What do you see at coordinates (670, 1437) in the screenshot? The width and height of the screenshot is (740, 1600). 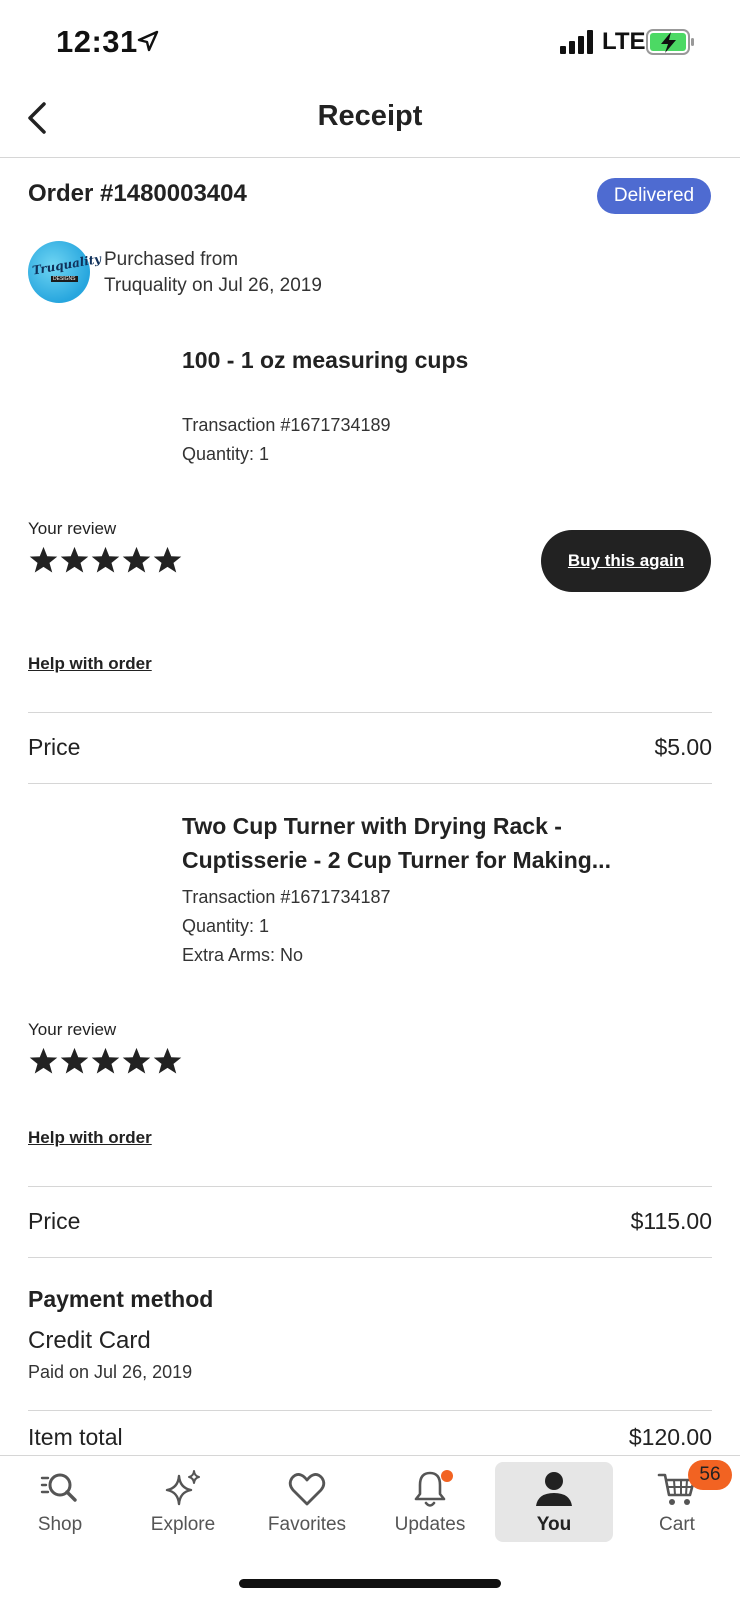 I see `item-total-value: $120.00` at bounding box center [670, 1437].